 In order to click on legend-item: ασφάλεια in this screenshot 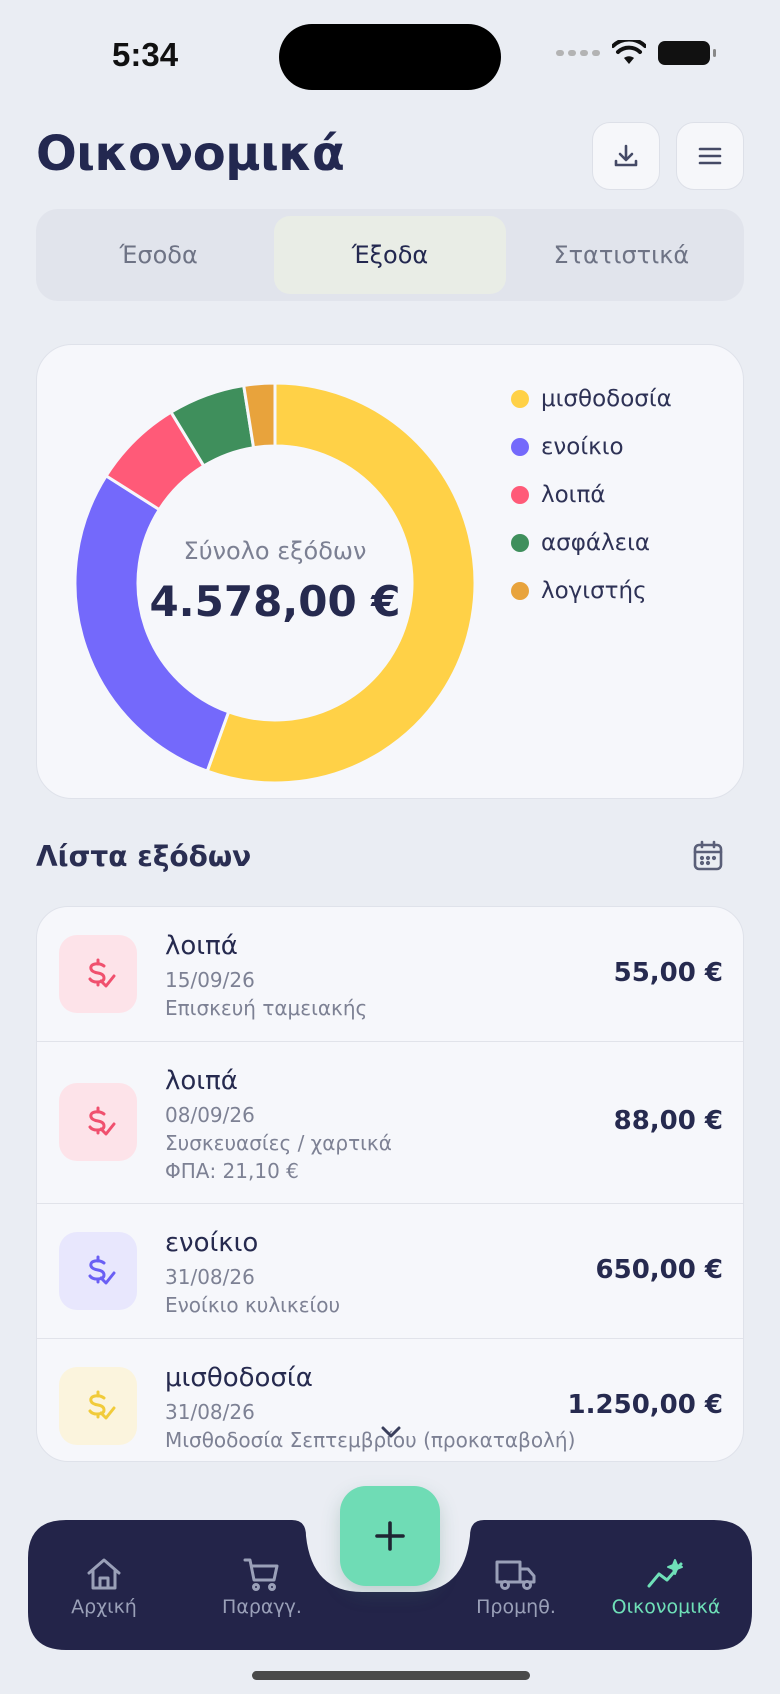, I will do `click(591, 543)`.